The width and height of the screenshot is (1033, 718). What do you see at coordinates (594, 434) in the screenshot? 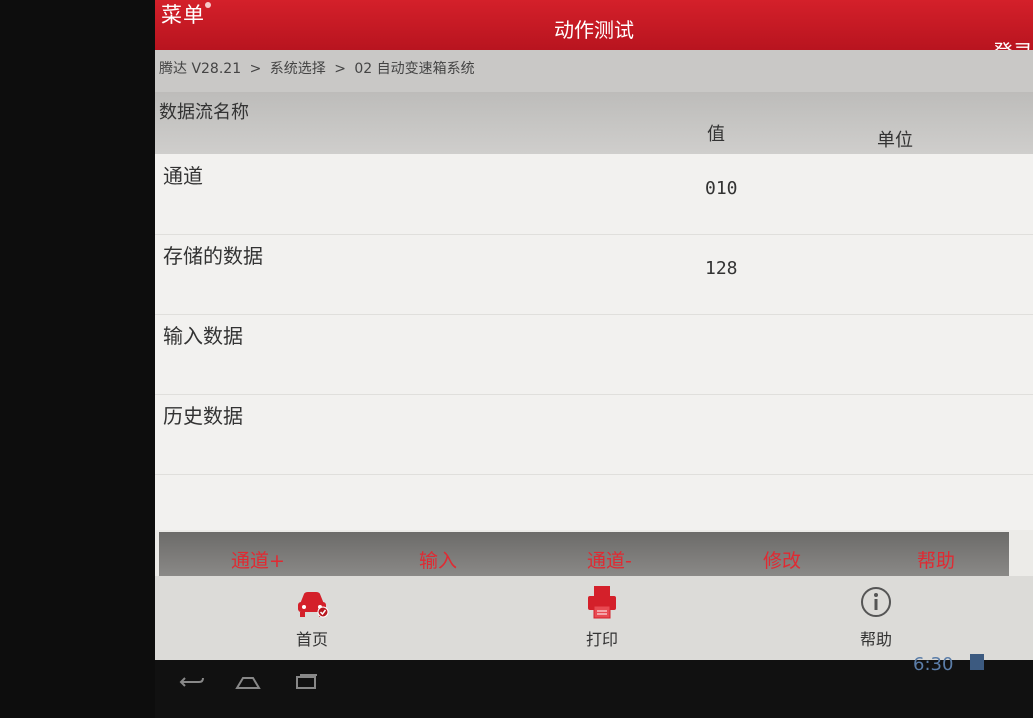
I see `table-row: 历史数据` at bounding box center [594, 434].